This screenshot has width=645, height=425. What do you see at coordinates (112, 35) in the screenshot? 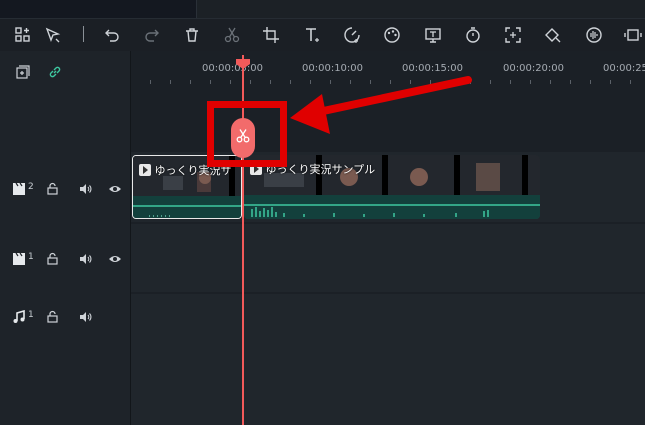
I see `undo-icon` at bounding box center [112, 35].